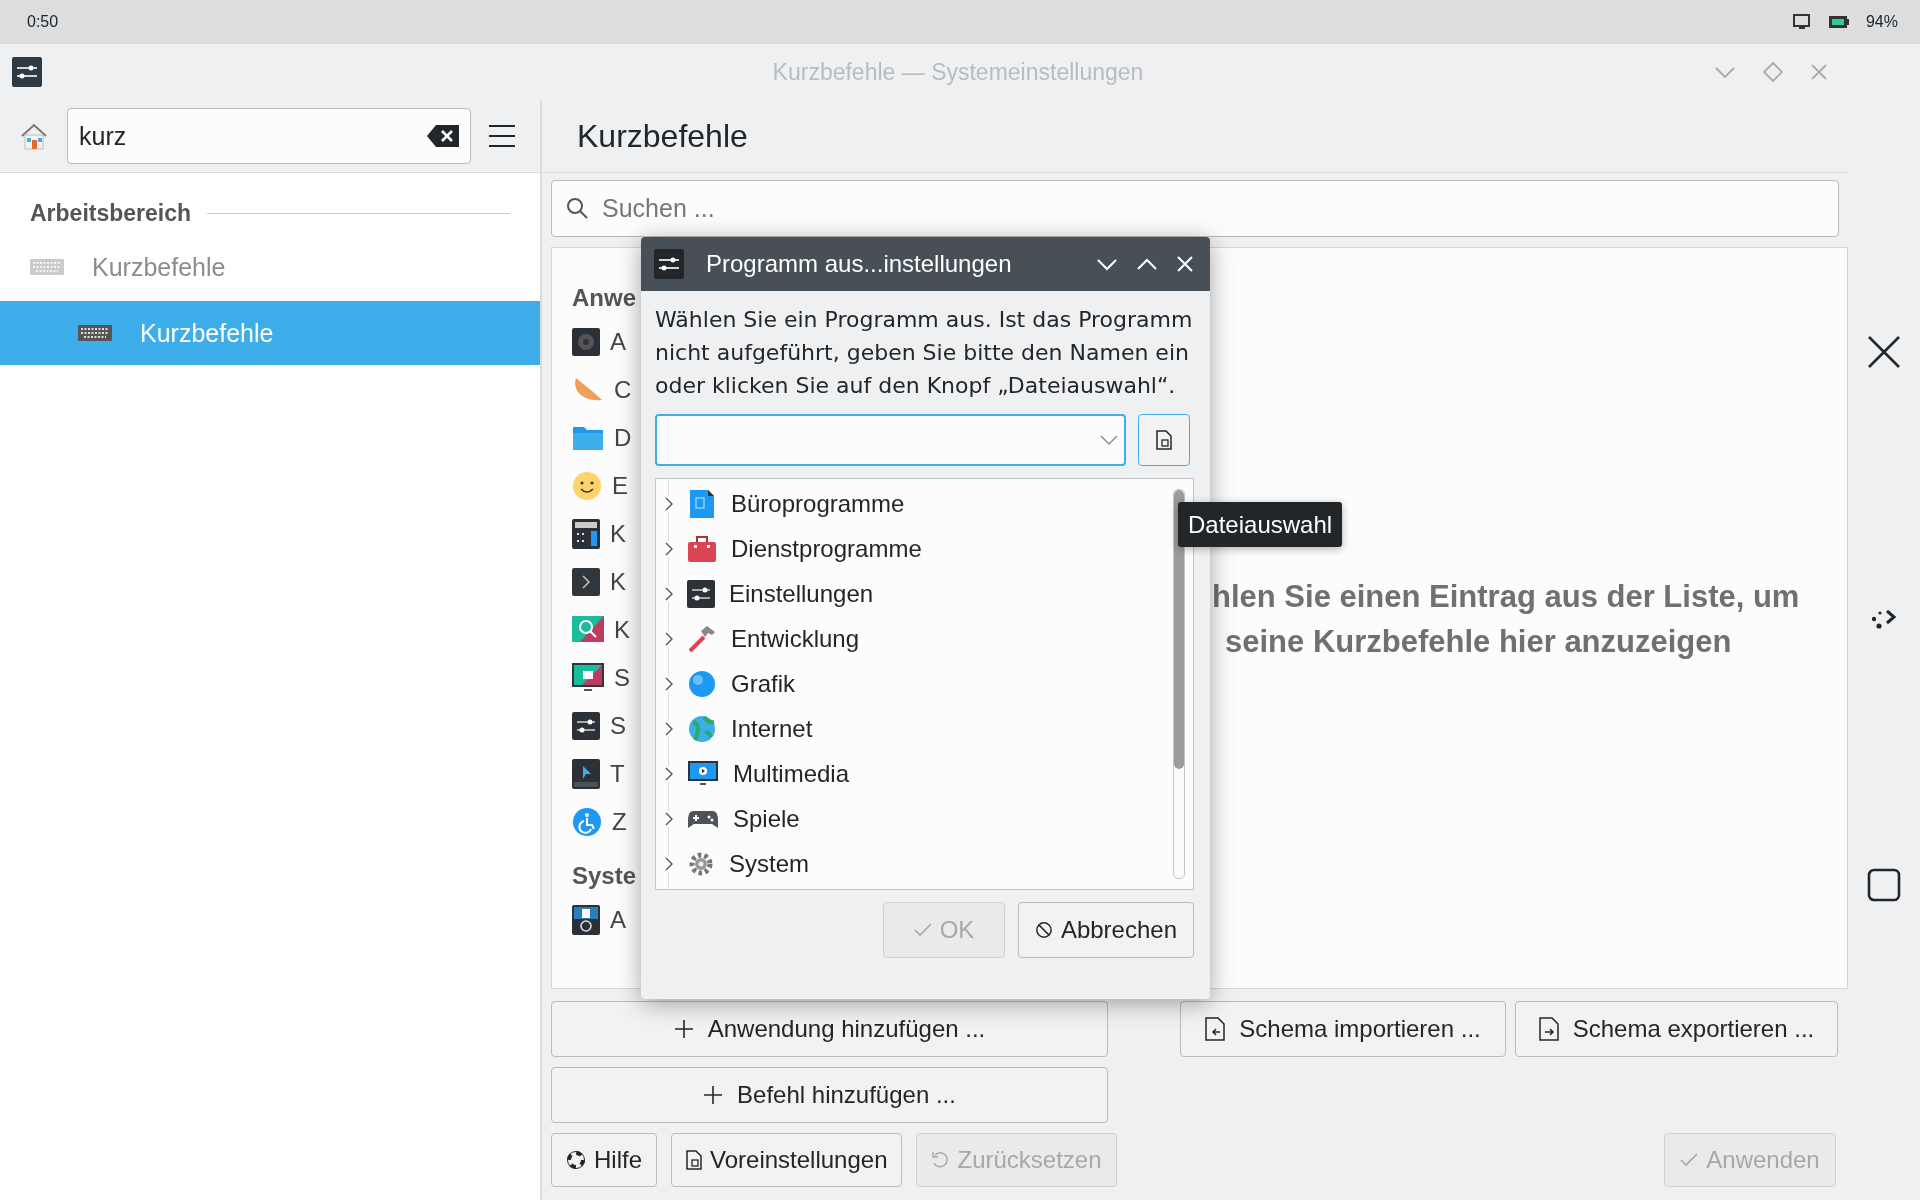 The image size is (1920, 1200). I want to click on file-export-icon, so click(1548, 1029).